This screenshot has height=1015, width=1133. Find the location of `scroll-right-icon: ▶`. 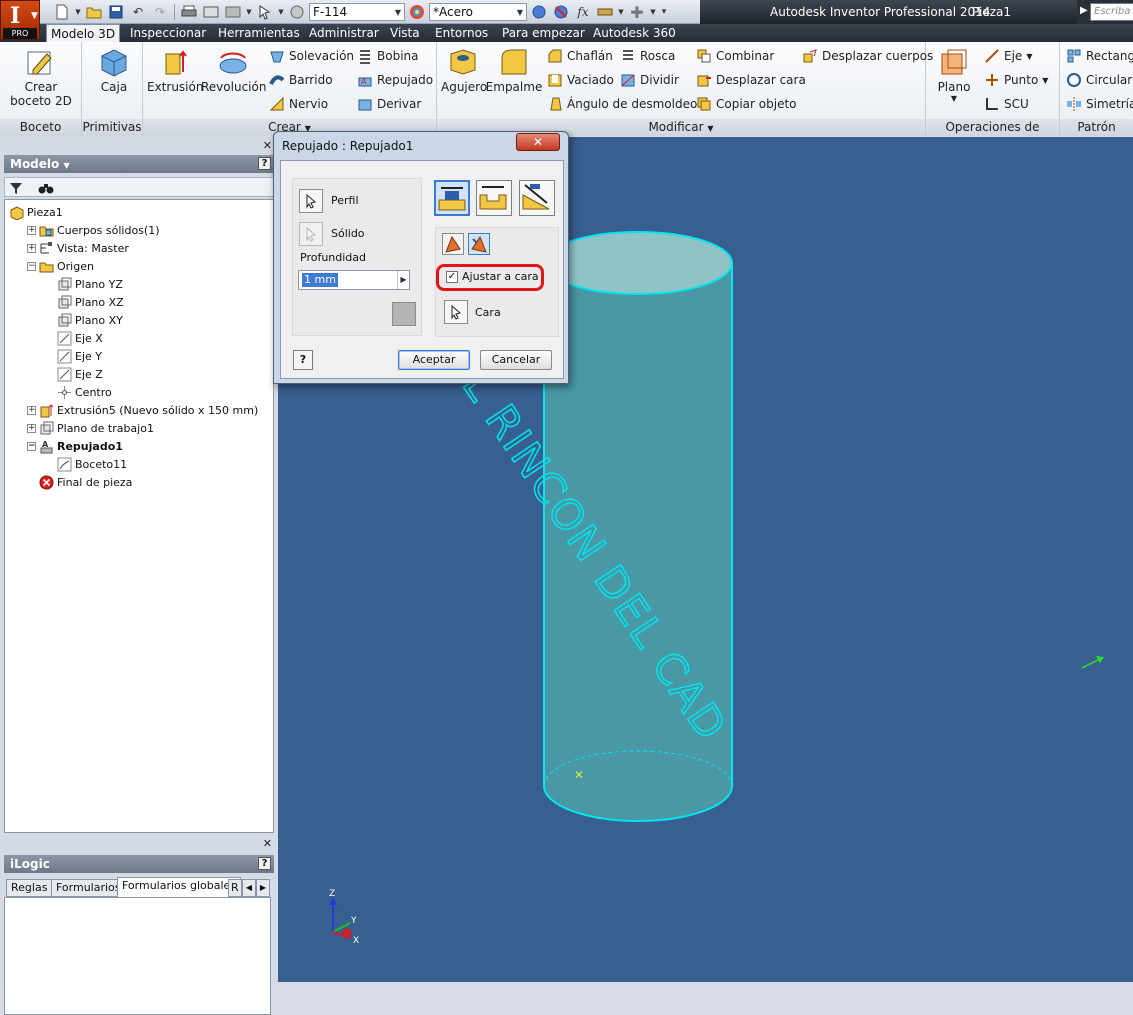

scroll-right-icon: ▶ is located at coordinates (263, 888).